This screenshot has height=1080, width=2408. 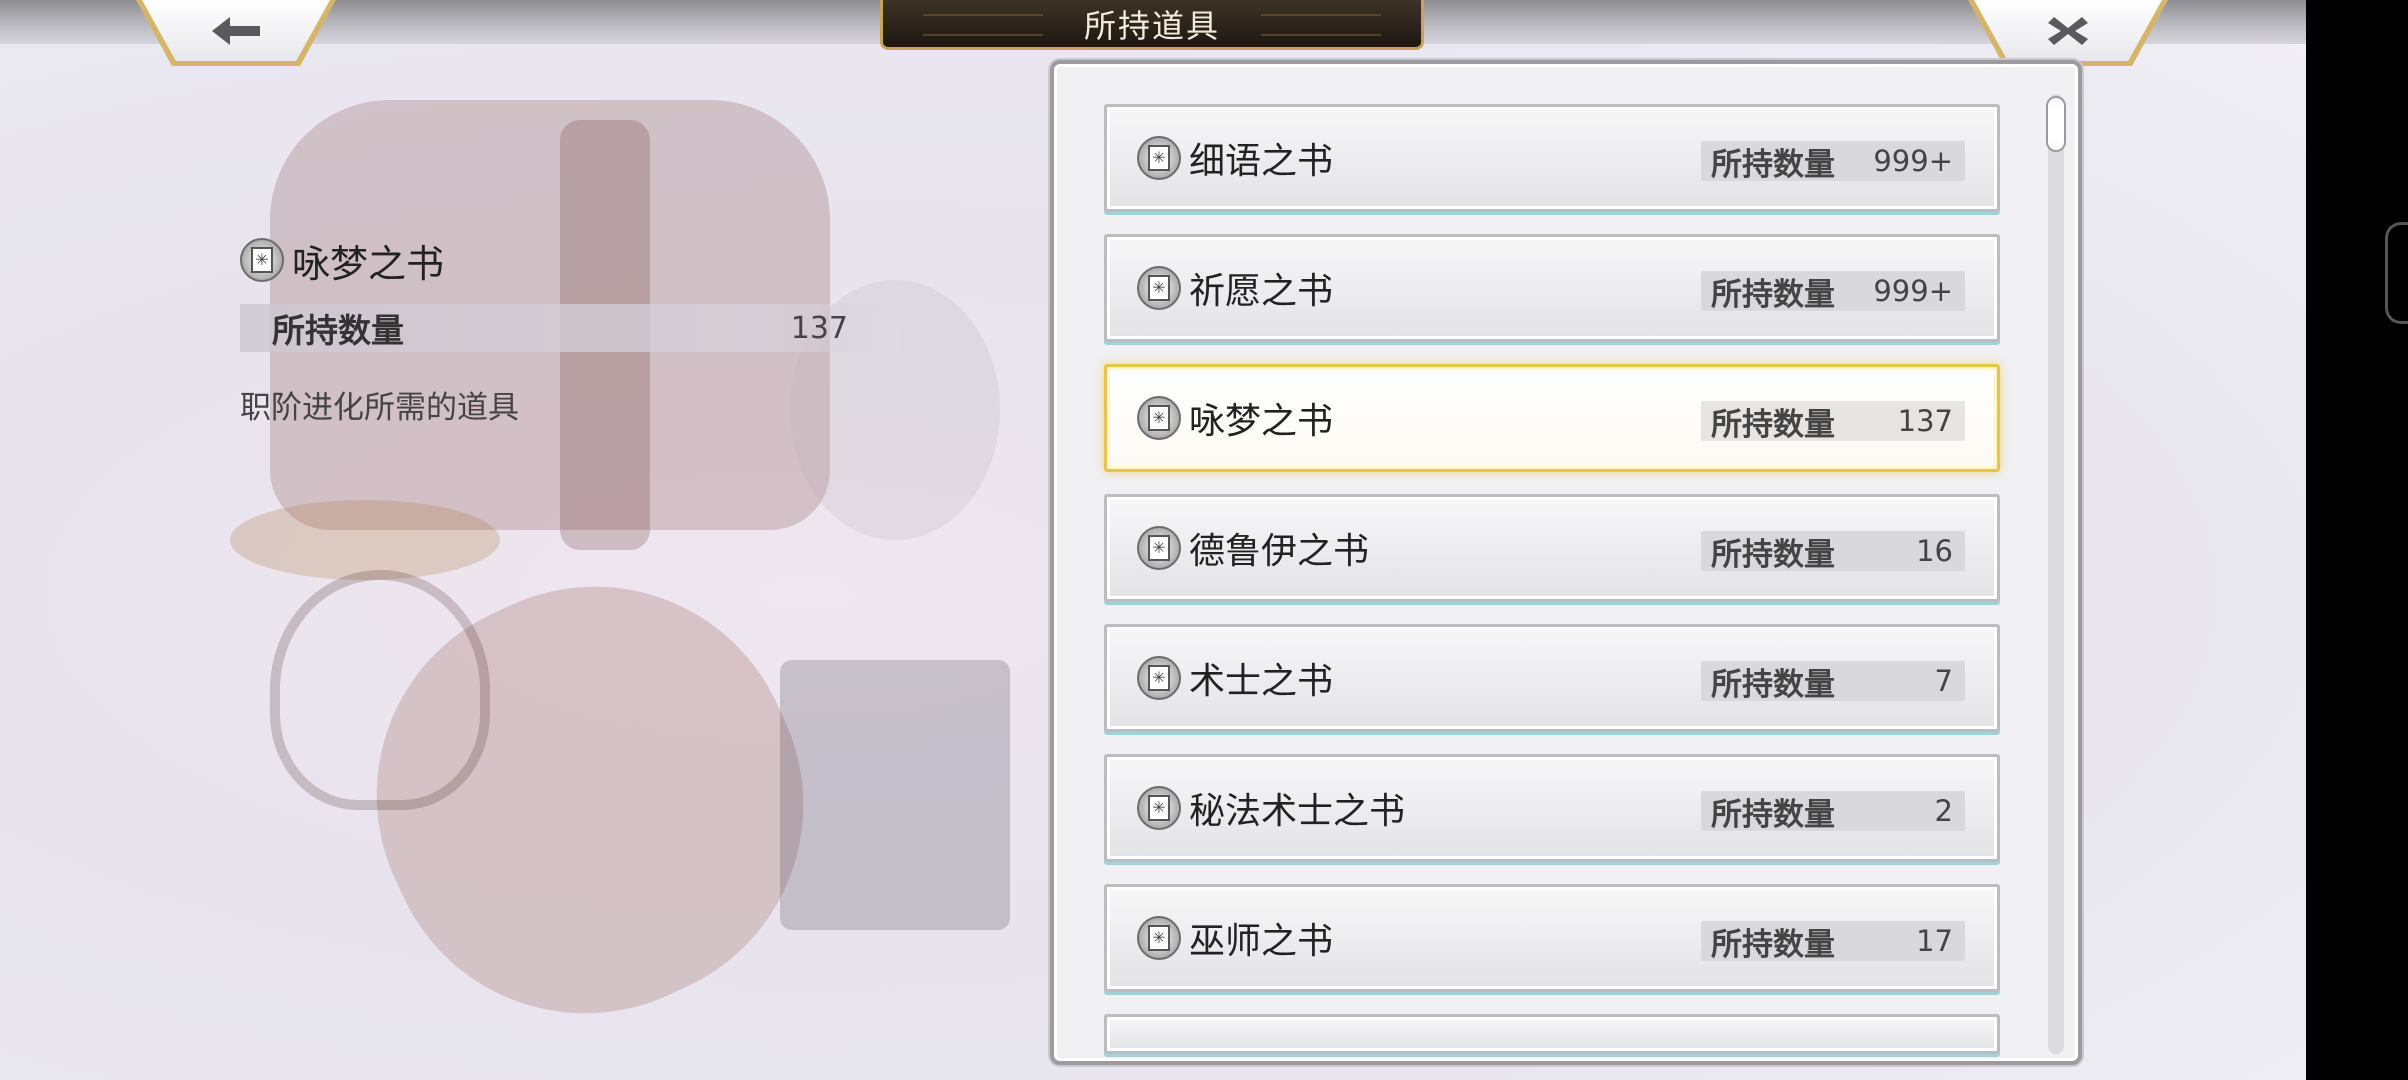 I want to click on item-detail-panel: ✳ 咏梦之书 所持数量 137 职阶进化所需的道具, so click(x=570, y=328).